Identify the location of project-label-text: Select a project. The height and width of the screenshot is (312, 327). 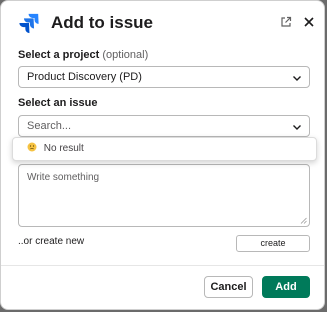
(59, 55).